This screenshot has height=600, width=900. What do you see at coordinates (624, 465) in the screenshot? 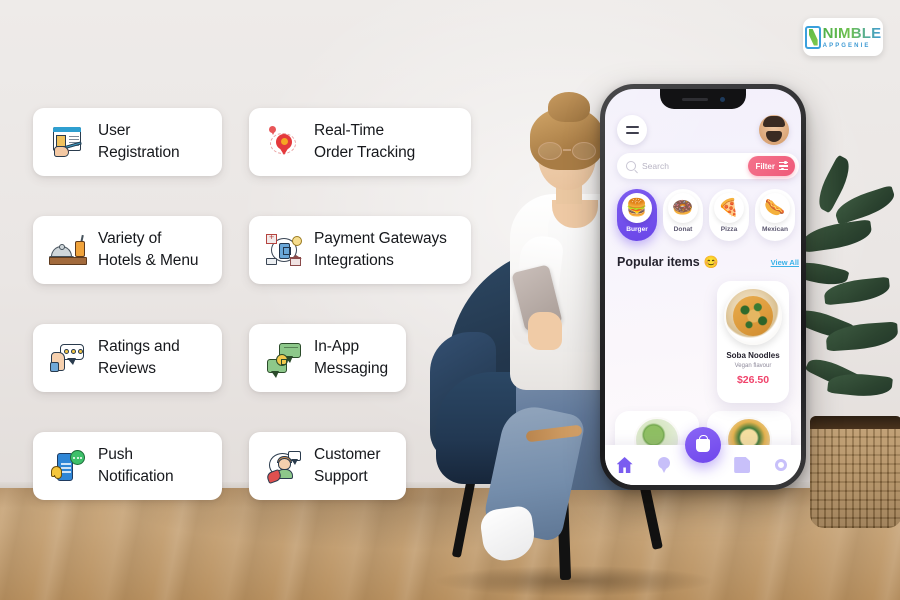
I see `home-icon` at bounding box center [624, 465].